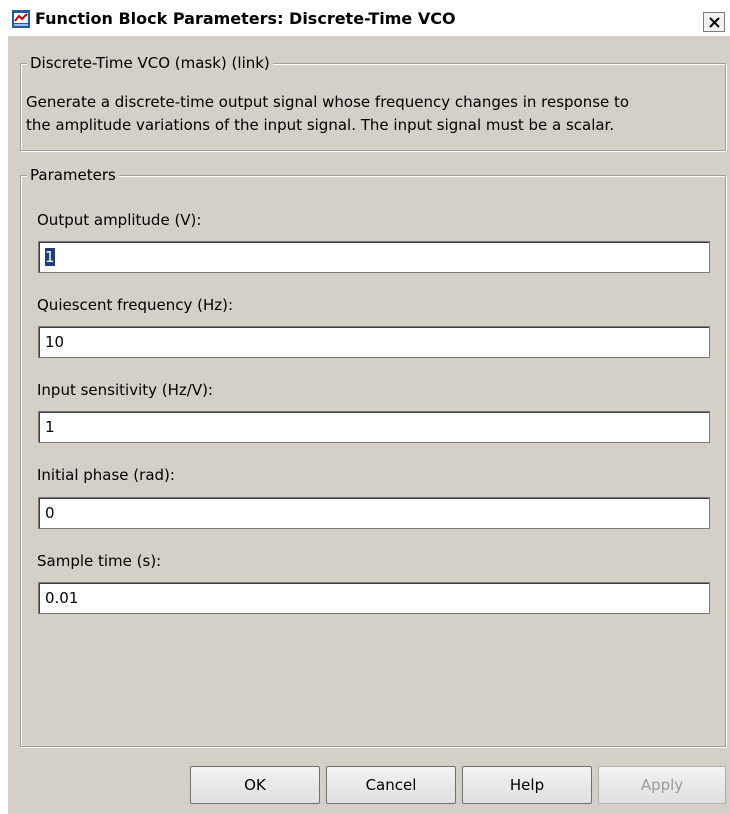  What do you see at coordinates (119, 220) in the screenshot?
I see `output-amplitude-label: Output amplitude (V):` at bounding box center [119, 220].